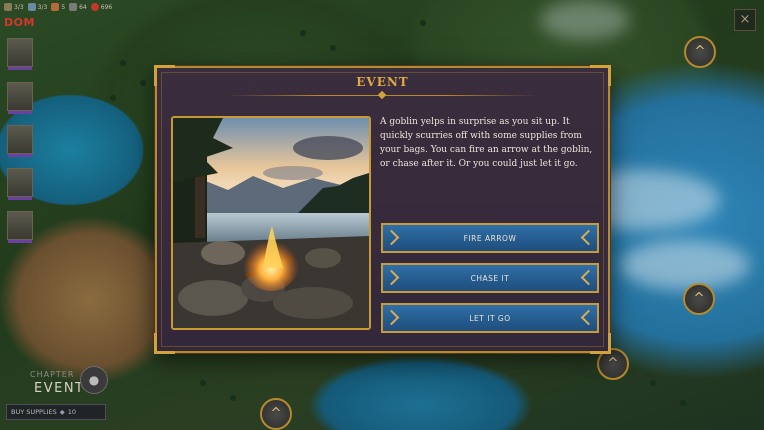 The height and width of the screenshot is (430, 764). What do you see at coordinates (19, 22) in the screenshot?
I see `dom-label: DOM` at bounding box center [19, 22].